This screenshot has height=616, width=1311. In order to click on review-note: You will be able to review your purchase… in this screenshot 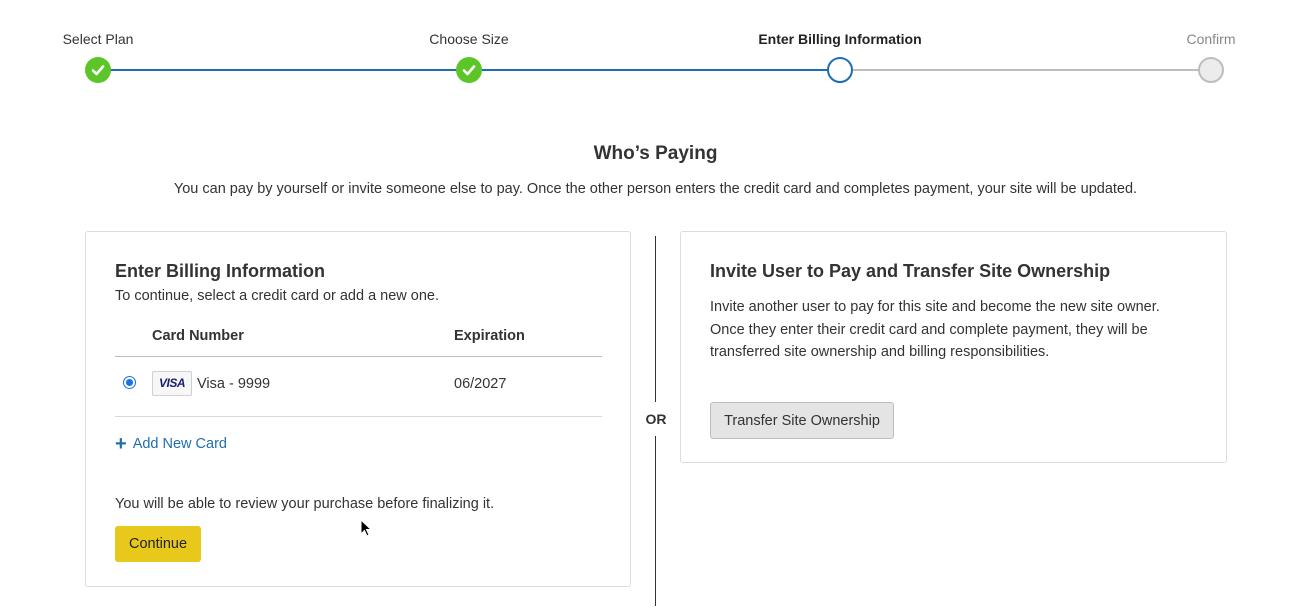, I will do `click(305, 504)`.